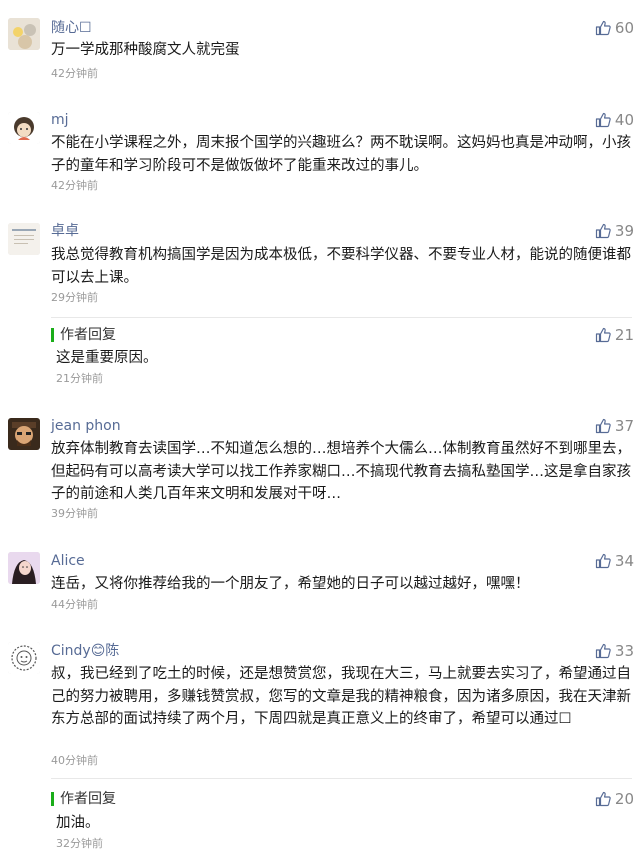 This screenshot has height=860, width=640. Describe the element at coordinates (79, 378) in the screenshot. I see `reply-time: 21分钟前` at that location.